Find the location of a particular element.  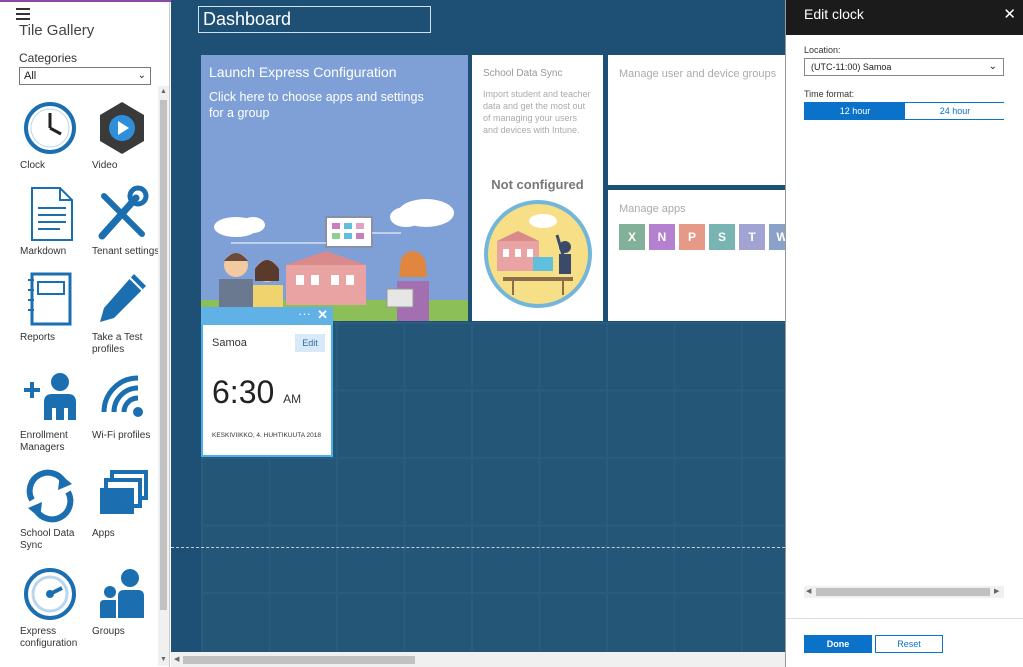

gallery-item-label: Enrollment Managers is located at coordinates (44, 441).